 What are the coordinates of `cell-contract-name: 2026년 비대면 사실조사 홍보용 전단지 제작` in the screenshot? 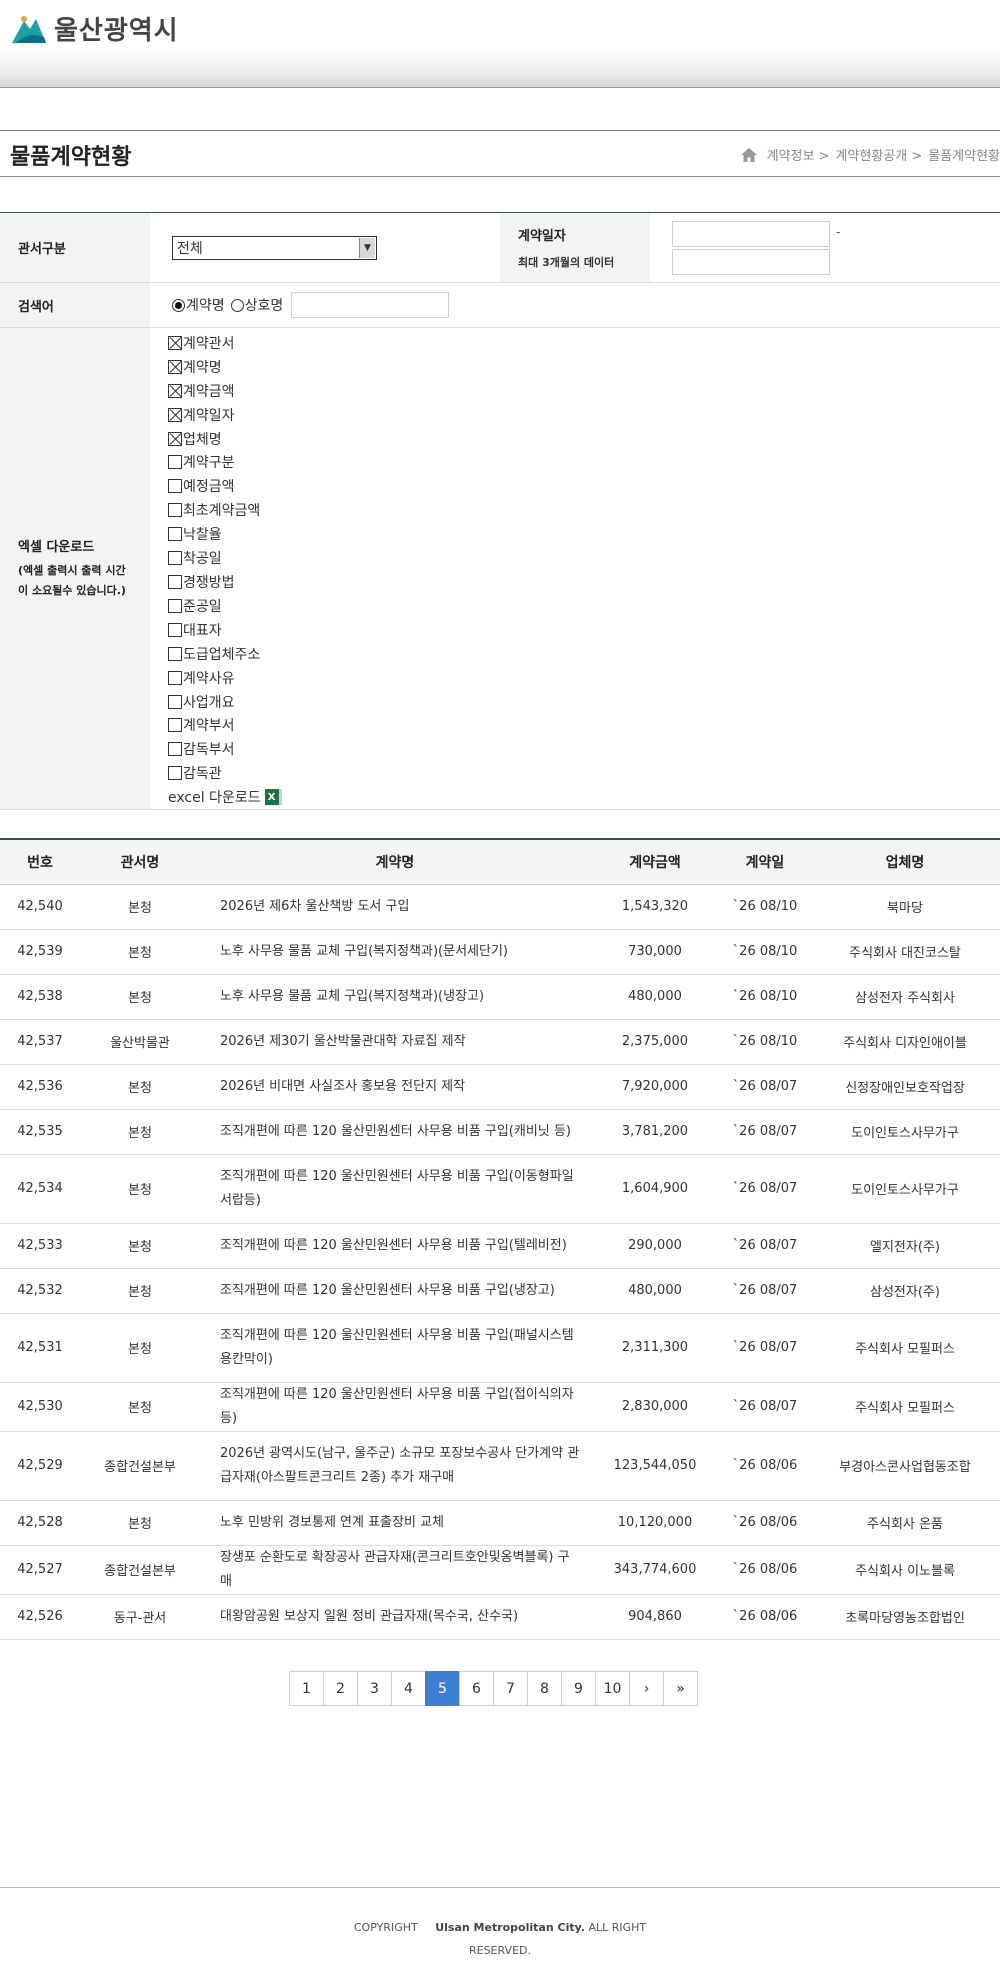 It's located at (395, 1087).